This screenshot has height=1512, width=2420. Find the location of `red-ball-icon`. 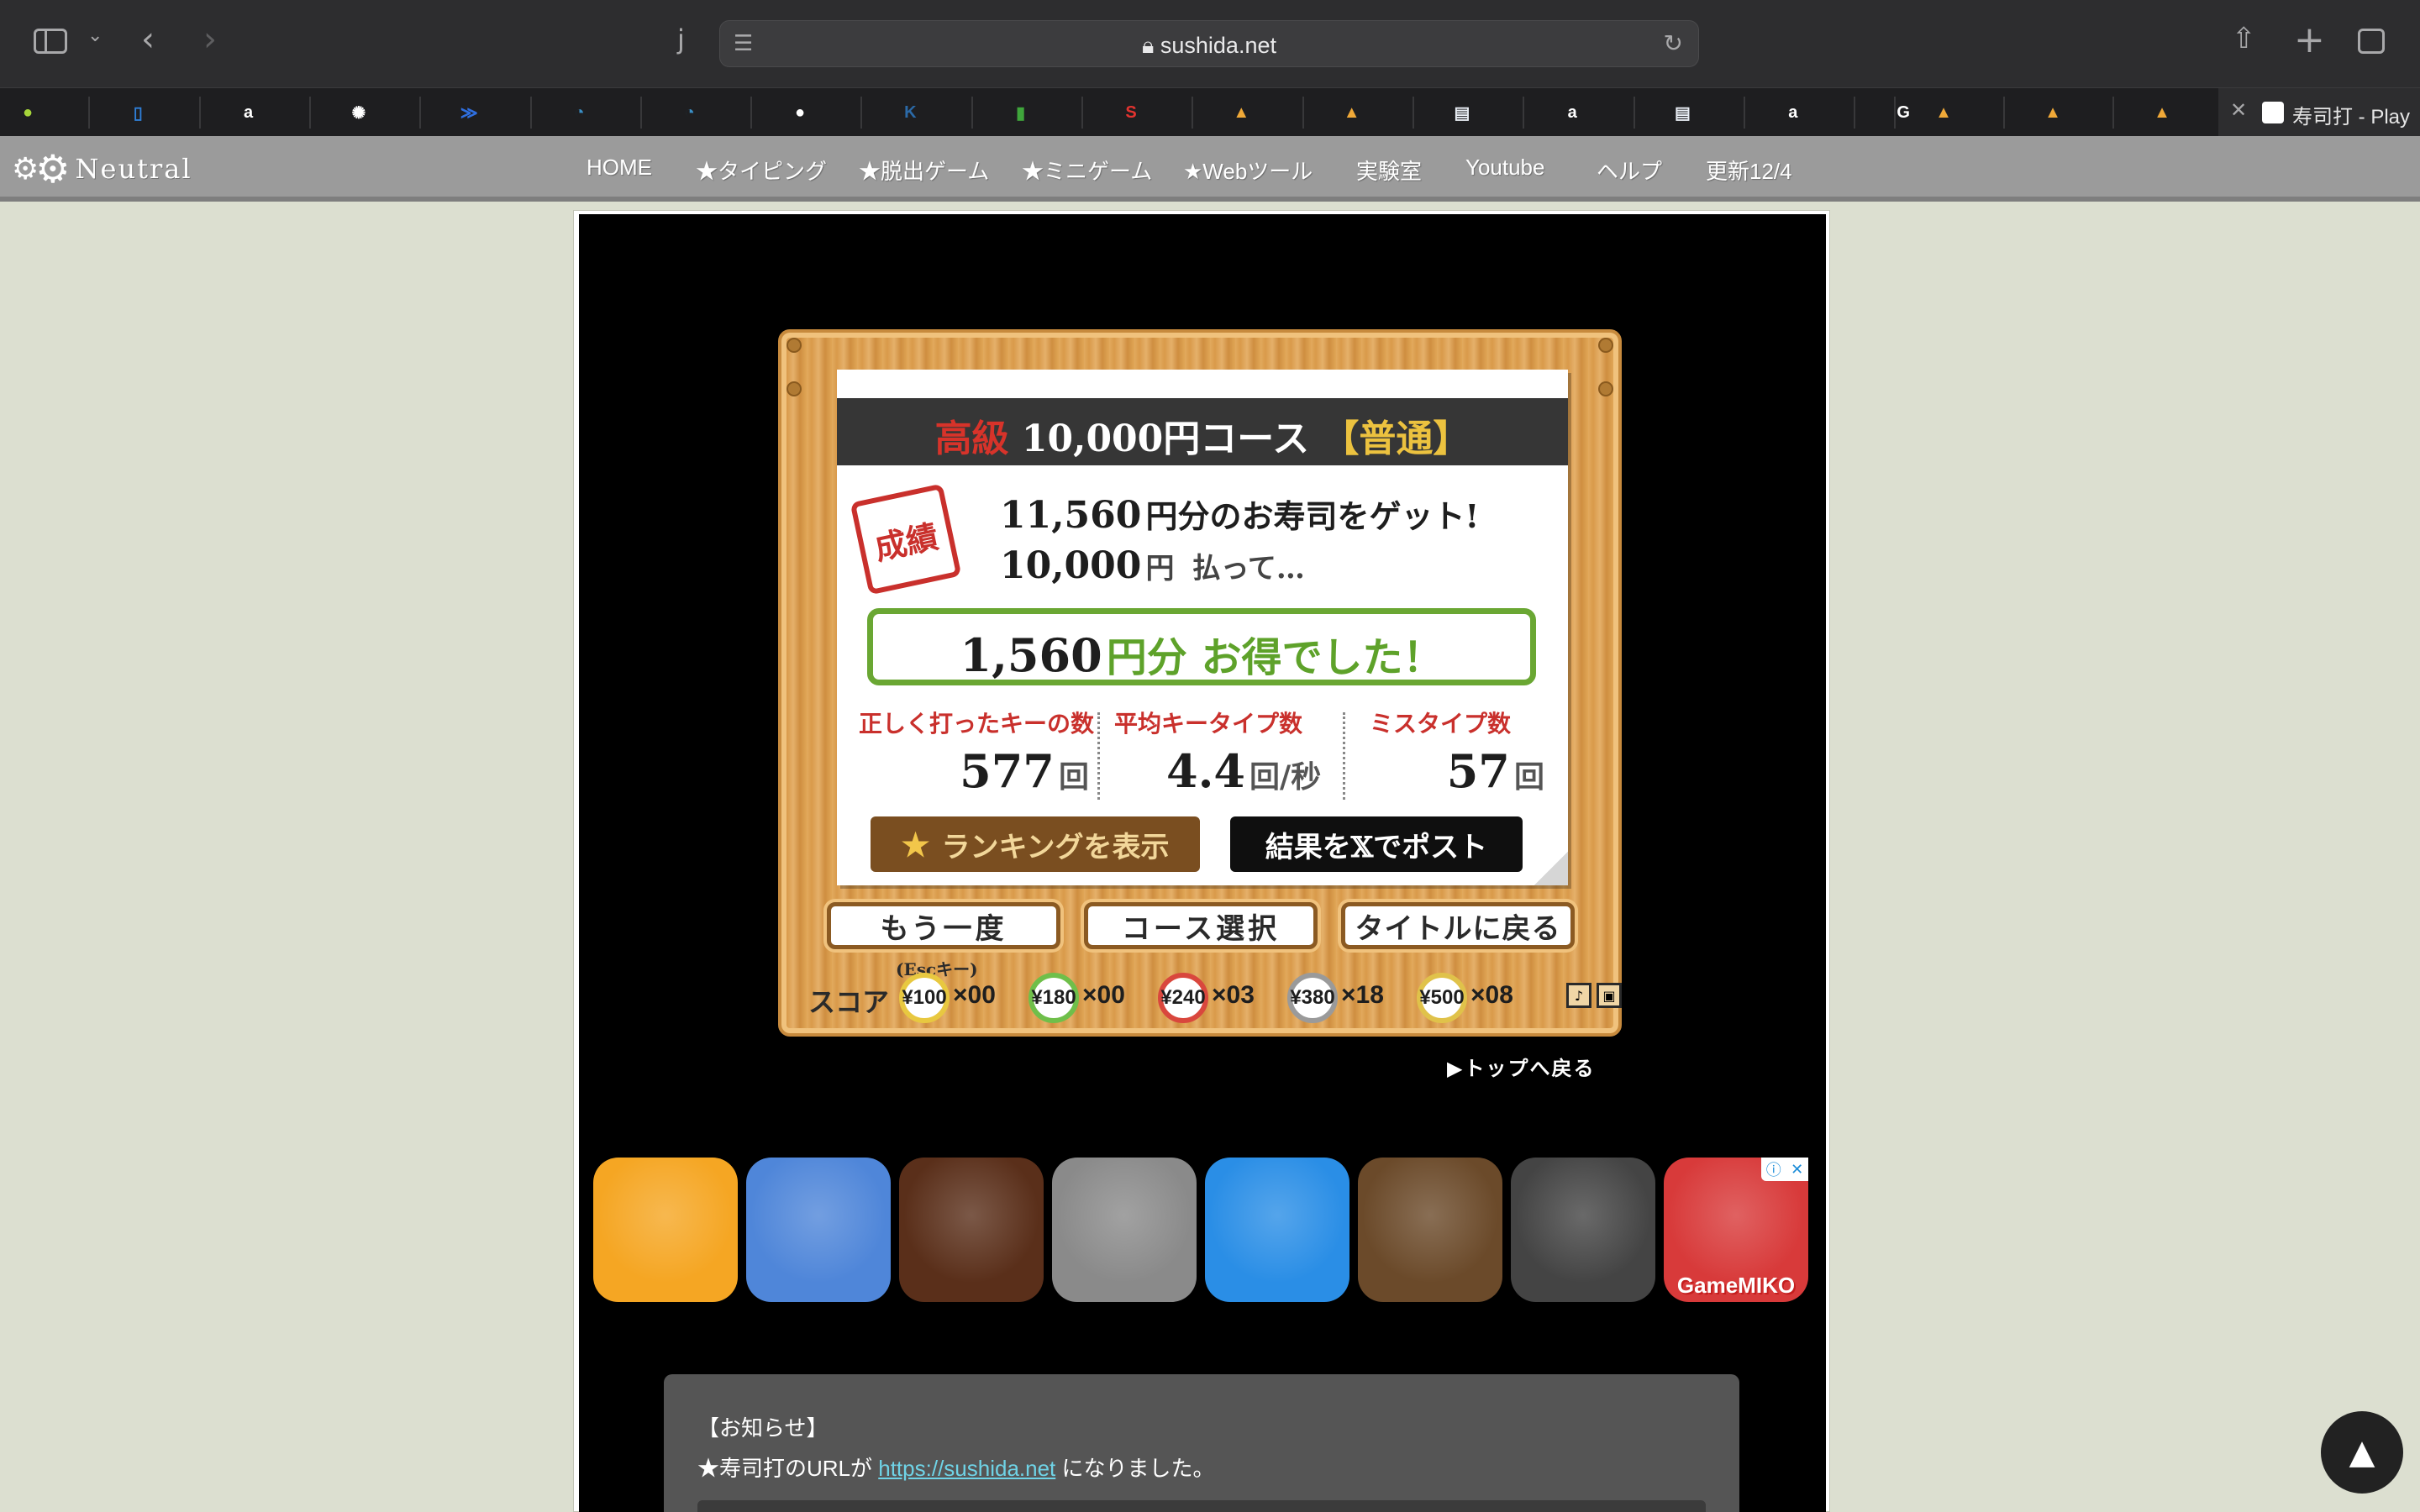

red-ball-icon is located at coordinates (665, 1230).